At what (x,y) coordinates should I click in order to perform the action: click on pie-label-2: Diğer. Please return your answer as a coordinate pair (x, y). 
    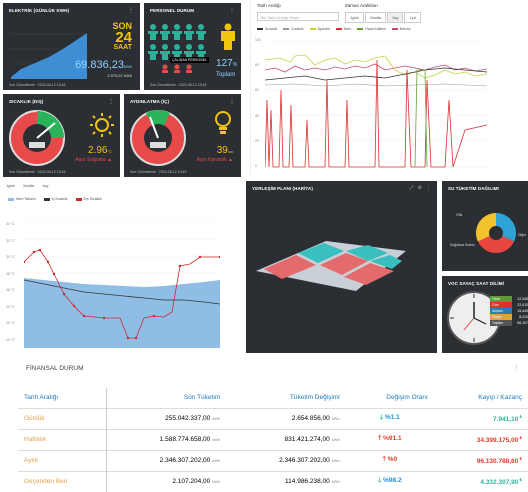
    Looking at the image, I should click on (522, 235).